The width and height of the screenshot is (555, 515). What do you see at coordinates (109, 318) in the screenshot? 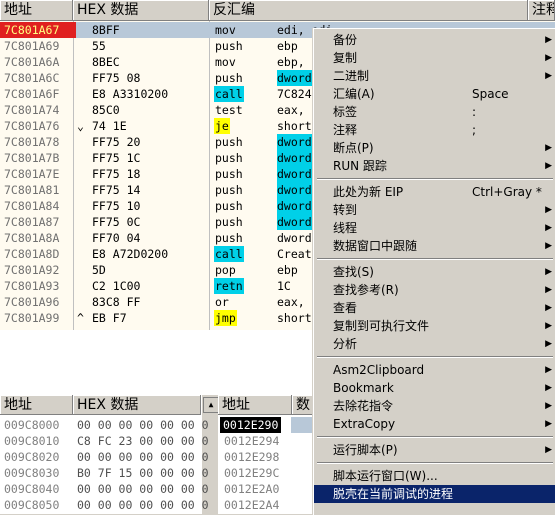
I see `instruction-hex: EB F7` at bounding box center [109, 318].